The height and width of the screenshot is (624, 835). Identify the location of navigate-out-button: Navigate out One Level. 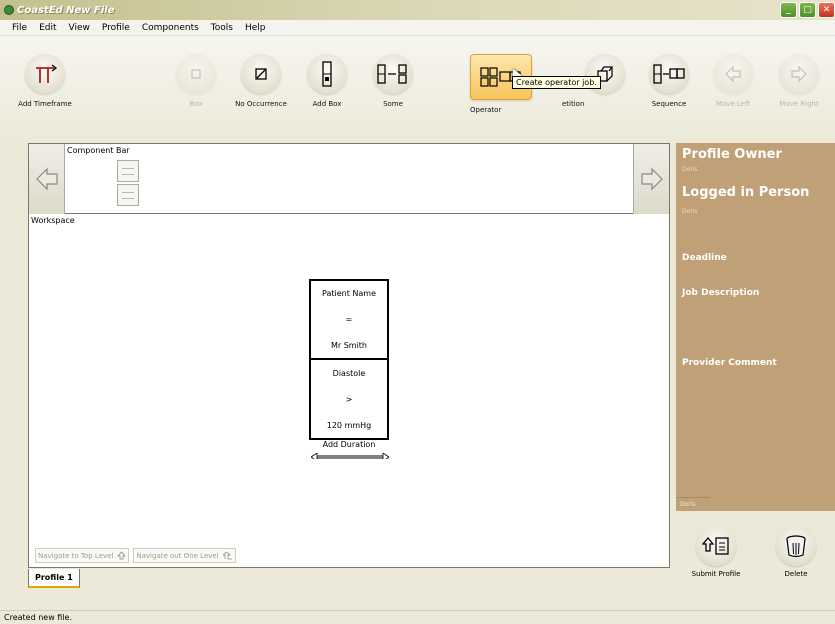
(184, 555).